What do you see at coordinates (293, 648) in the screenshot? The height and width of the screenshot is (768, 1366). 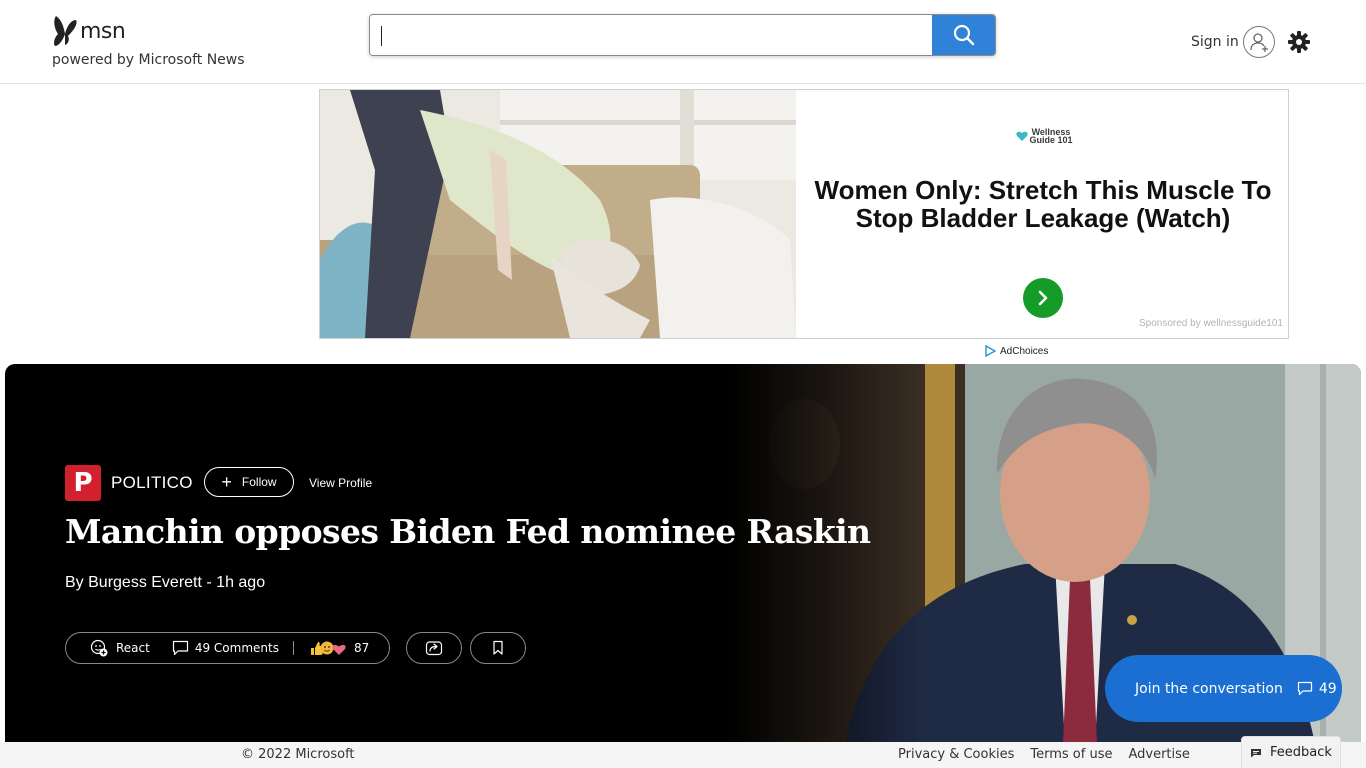 I see `divider` at bounding box center [293, 648].